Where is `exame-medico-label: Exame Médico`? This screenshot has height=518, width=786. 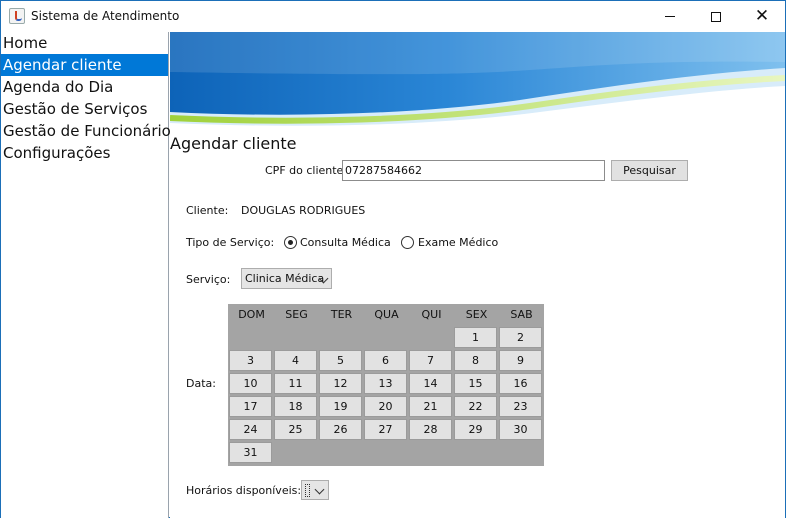
exame-medico-label: Exame Médico is located at coordinates (458, 242).